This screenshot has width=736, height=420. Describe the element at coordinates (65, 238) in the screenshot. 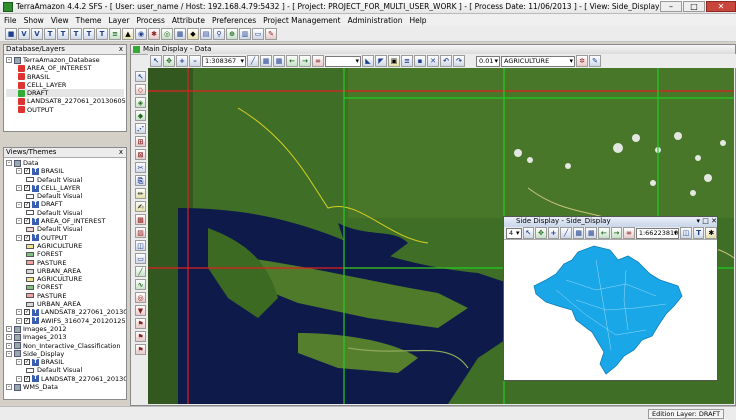

I see `tree-theme: – ✓ T OUTPUT` at that location.